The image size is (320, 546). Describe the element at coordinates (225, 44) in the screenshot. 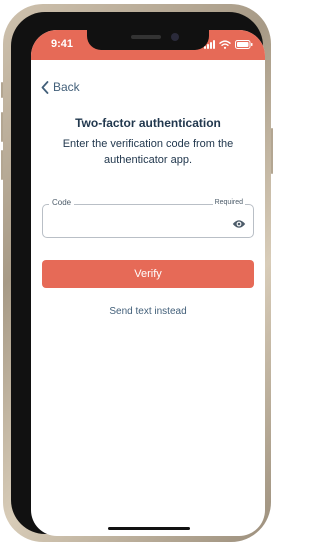

I see `wifi-icon` at that location.